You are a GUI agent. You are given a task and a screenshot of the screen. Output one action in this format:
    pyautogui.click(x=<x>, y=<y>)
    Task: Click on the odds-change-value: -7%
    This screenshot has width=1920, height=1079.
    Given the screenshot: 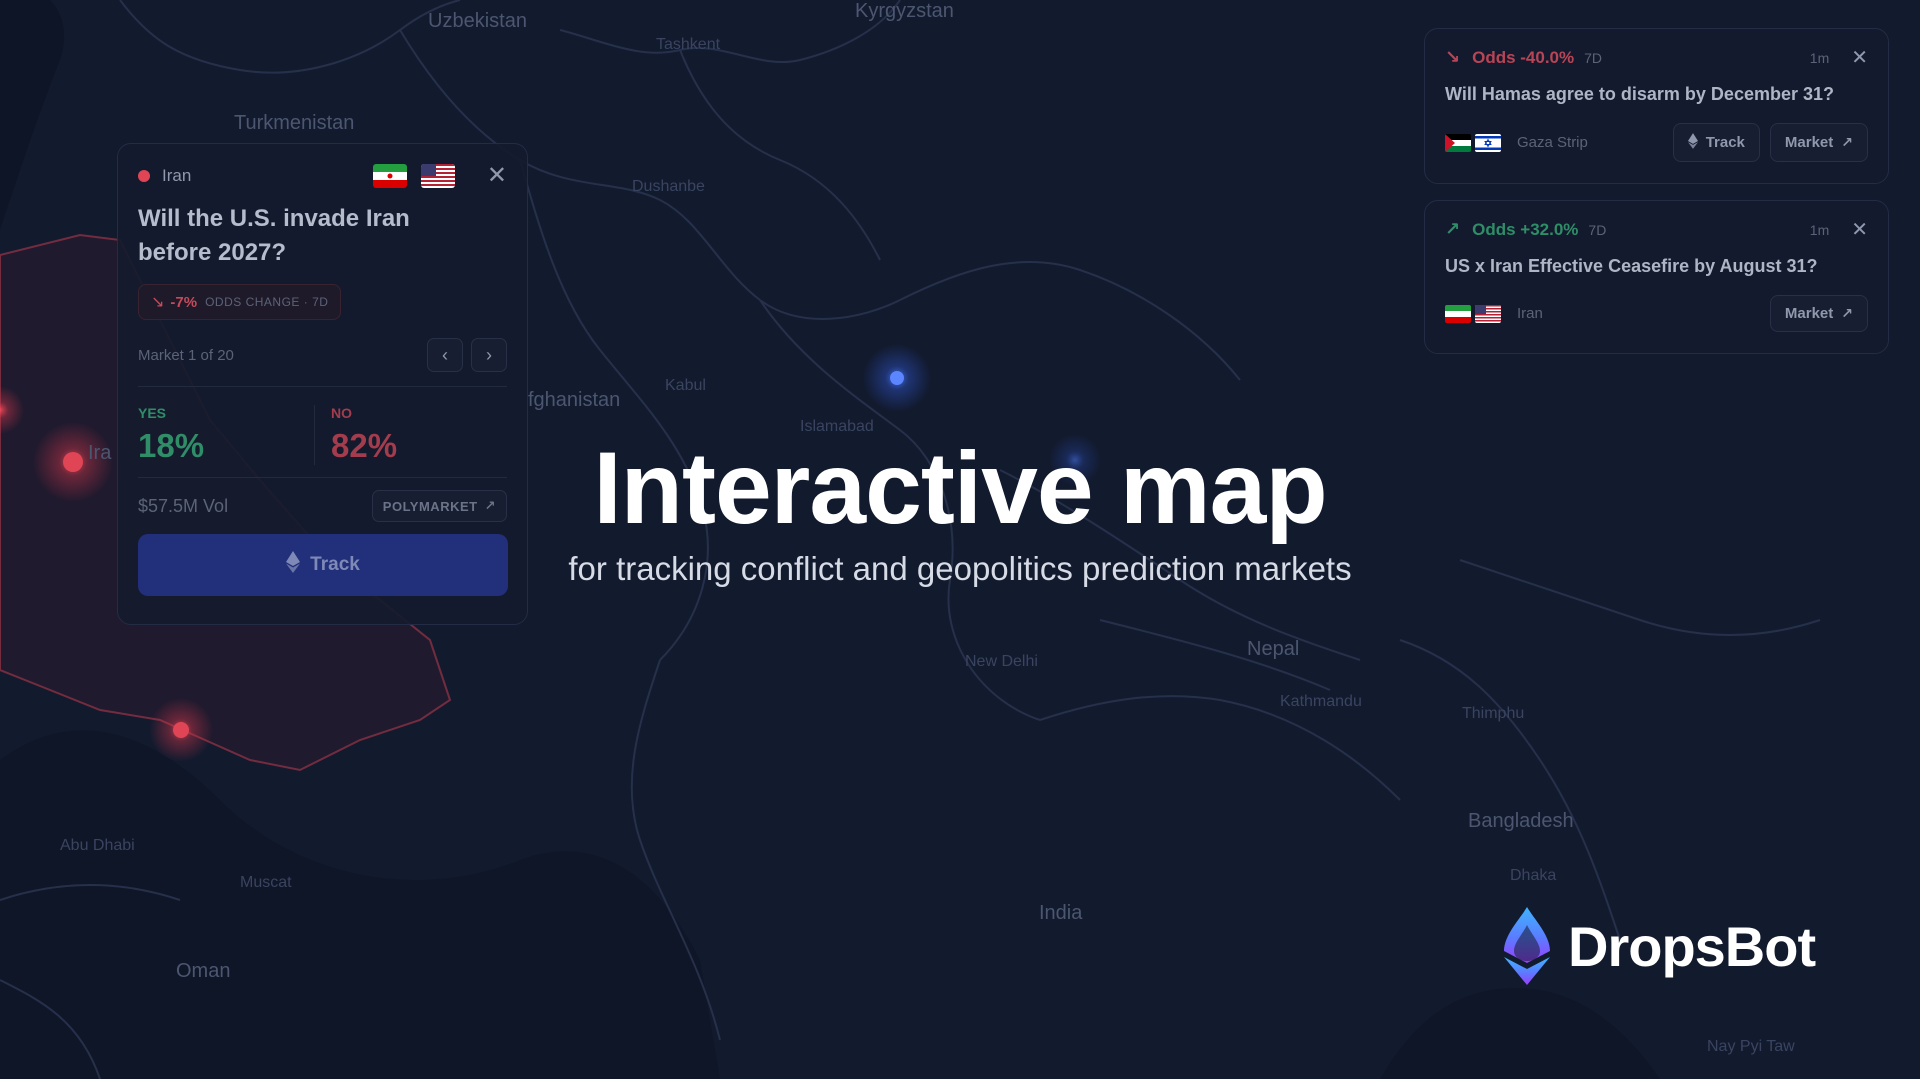 What is the action you would take?
    pyautogui.click(x=184, y=302)
    